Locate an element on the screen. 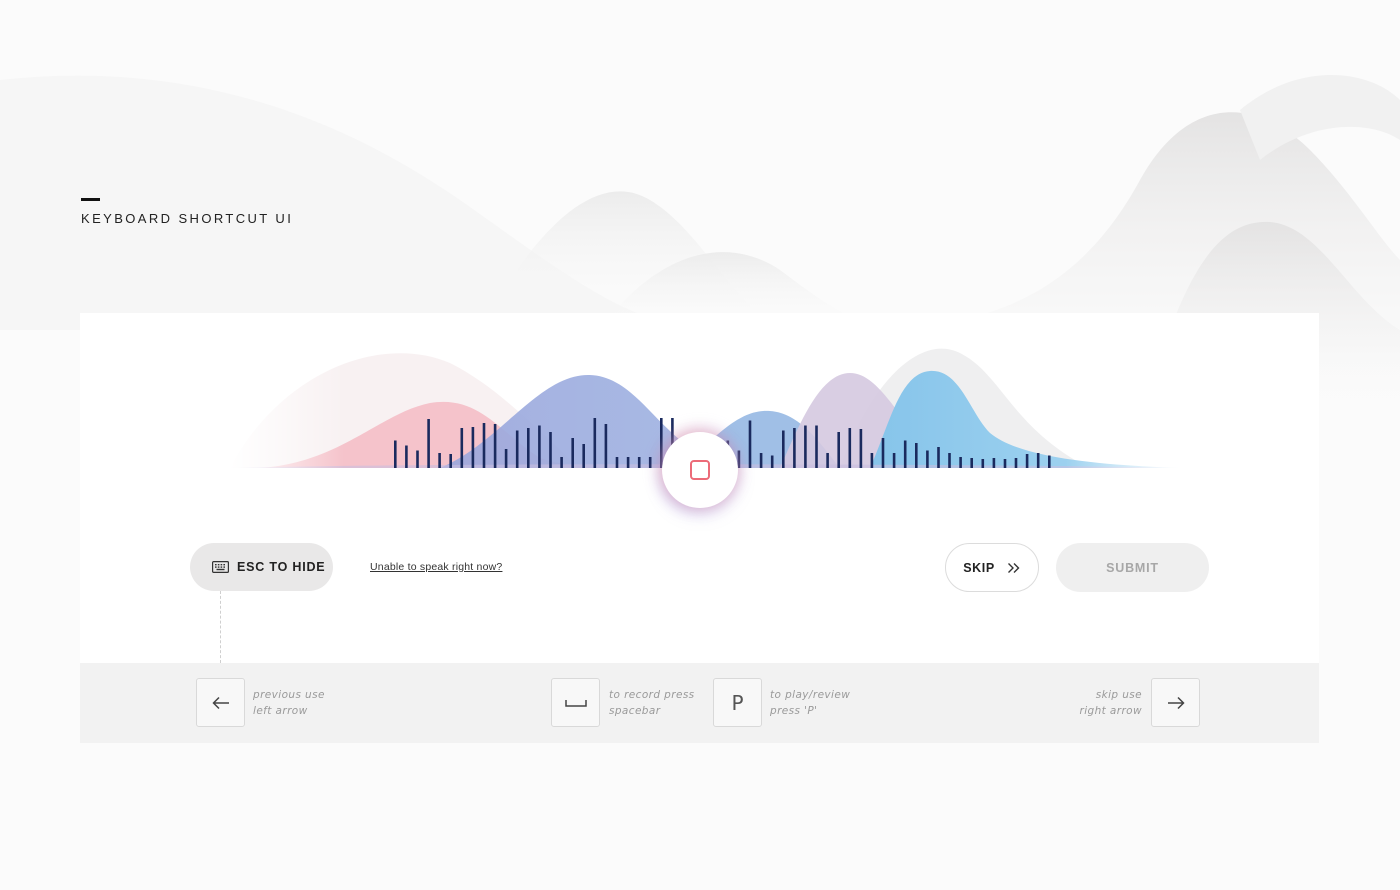 The height and width of the screenshot is (890, 1400). stop-square-icon is located at coordinates (700, 470).